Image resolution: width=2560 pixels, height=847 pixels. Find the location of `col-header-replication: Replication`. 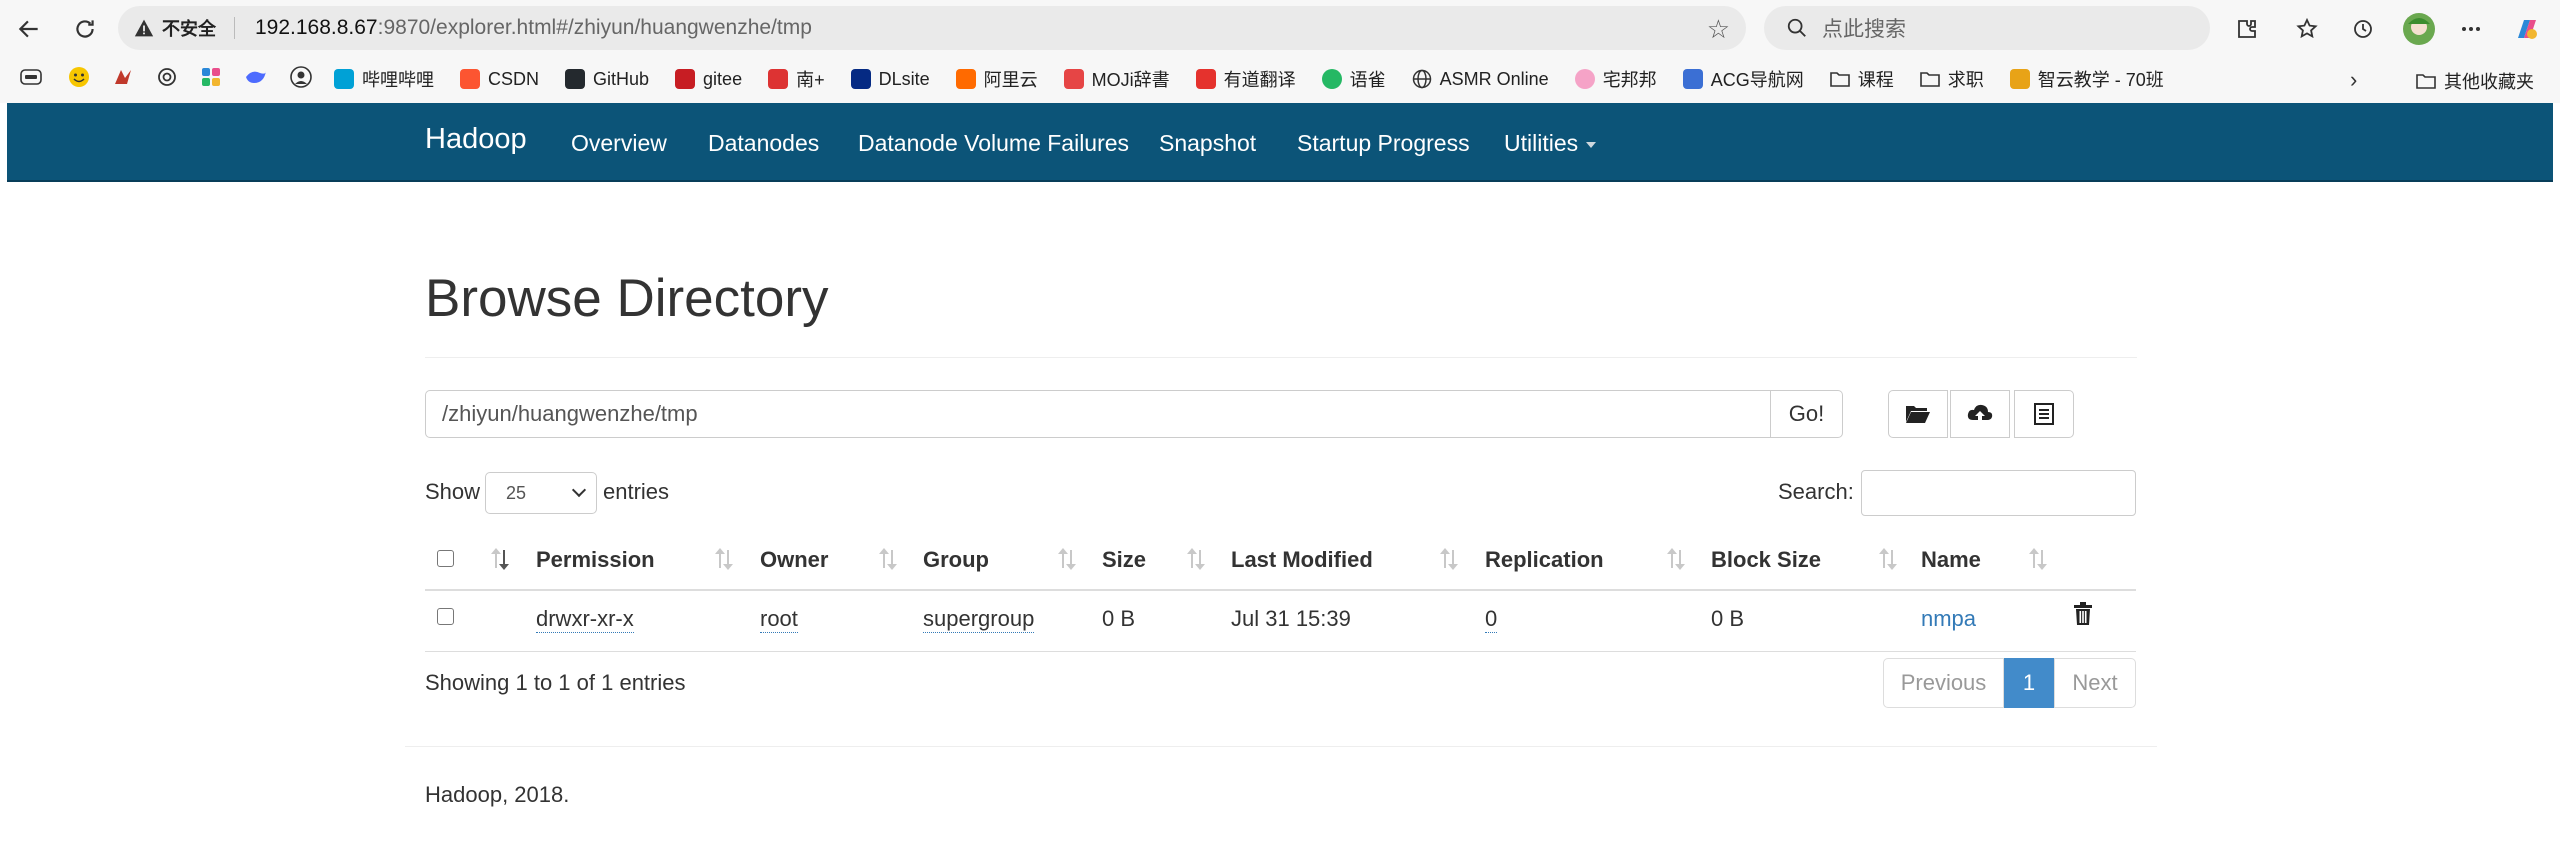

col-header-replication: Replication is located at coordinates (1544, 560).